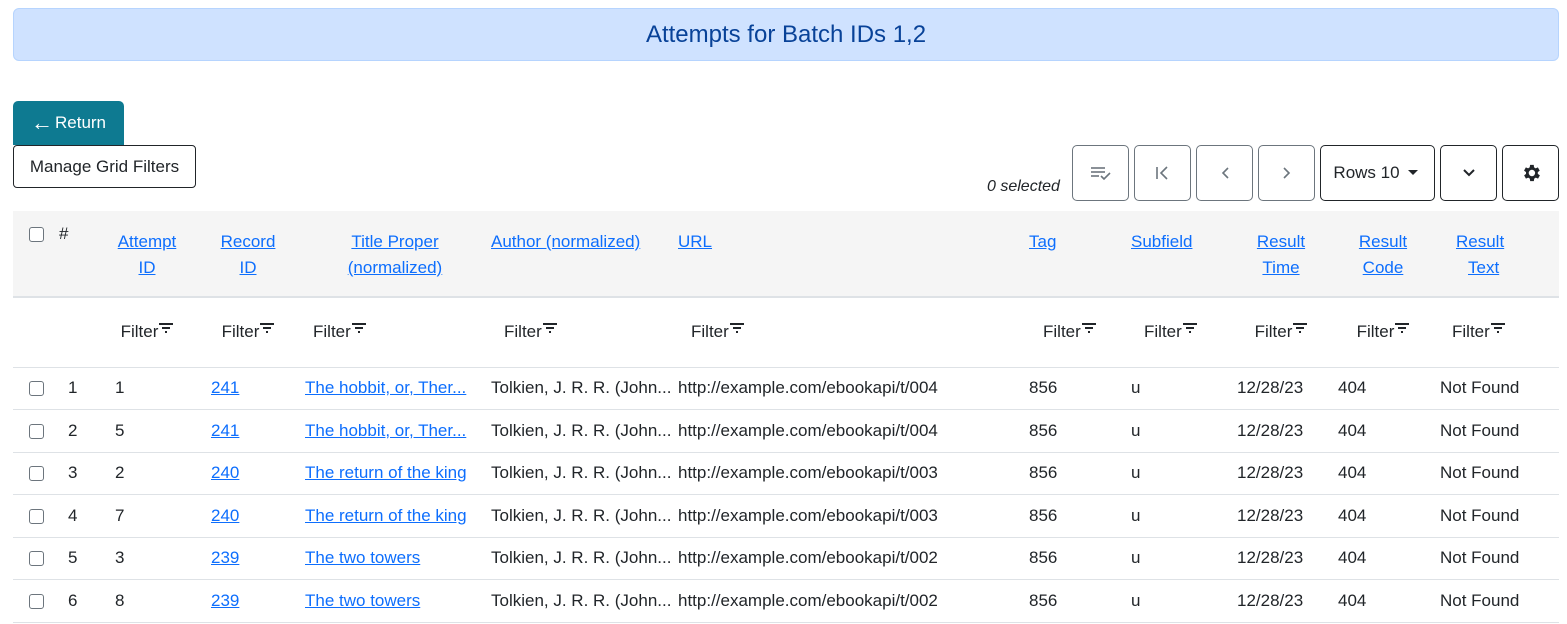 The width and height of the screenshot is (1567, 624). Describe the element at coordinates (104, 166) in the screenshot. I see `manage-grid-filters-button: Manage Grid Filters` at that location.